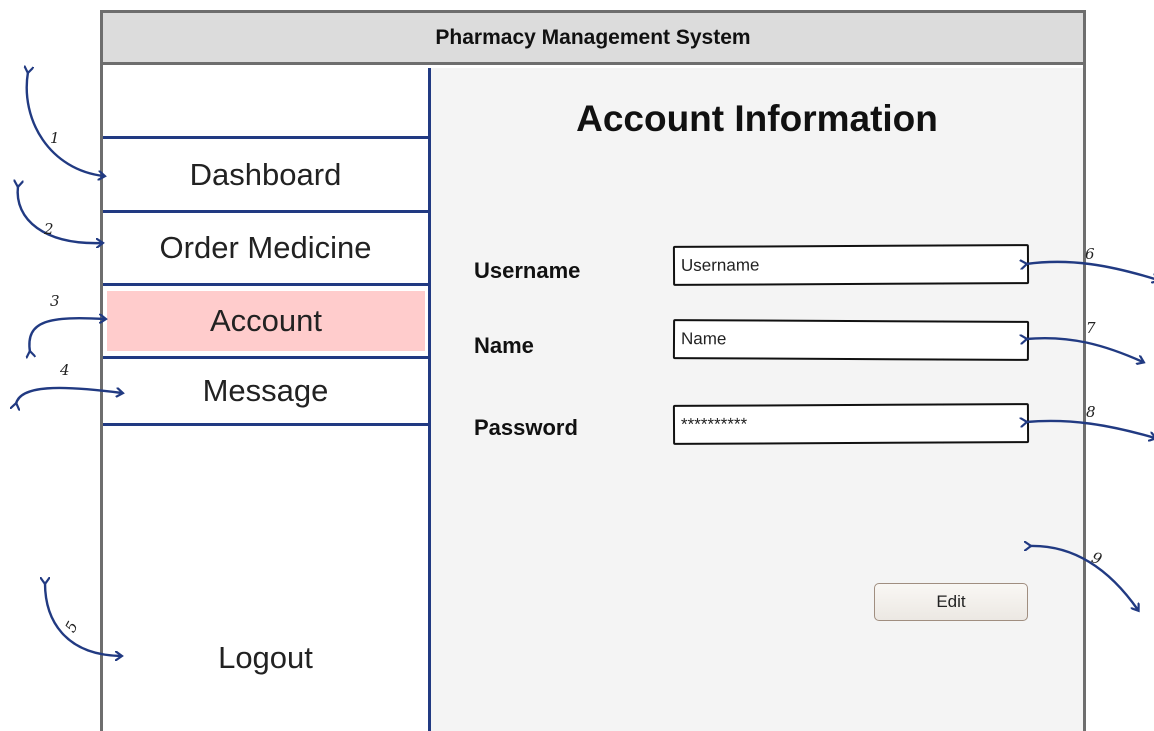 The image size is (1154, 731). Describe the element at coordinates (504, 345) in the screenshot. I see `name-label: Name` at that location.